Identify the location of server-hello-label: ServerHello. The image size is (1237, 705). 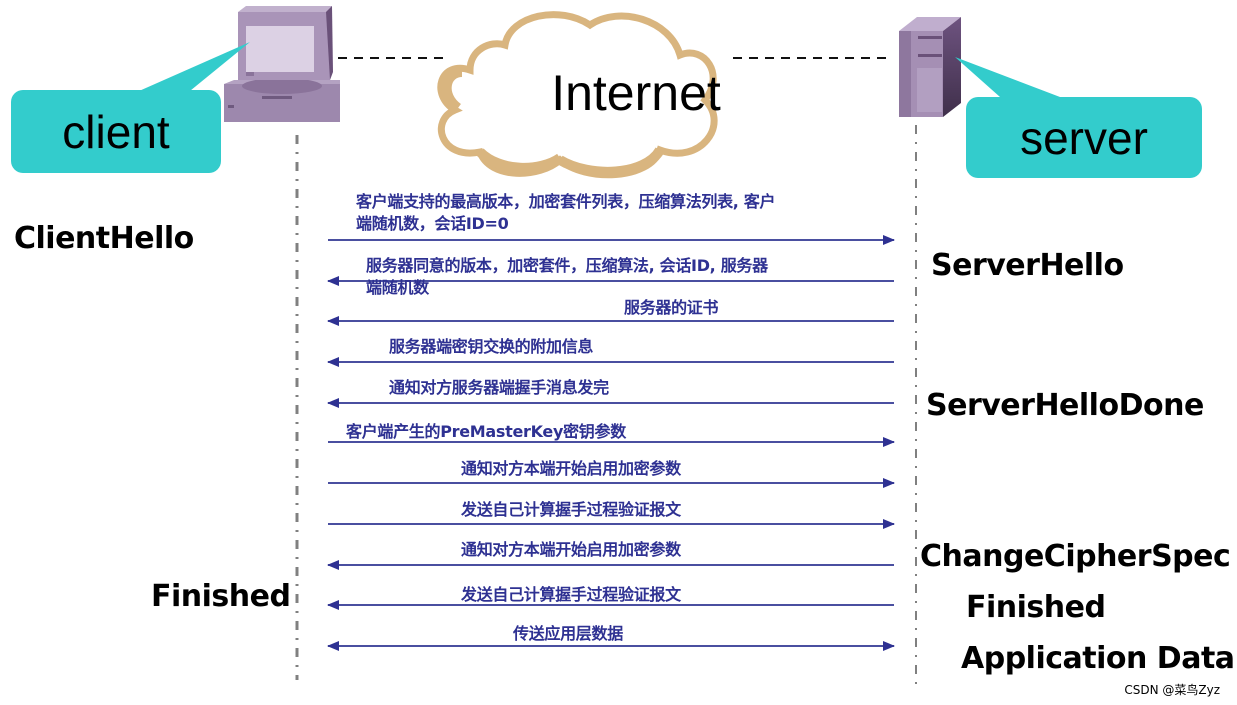
(1027, 265).